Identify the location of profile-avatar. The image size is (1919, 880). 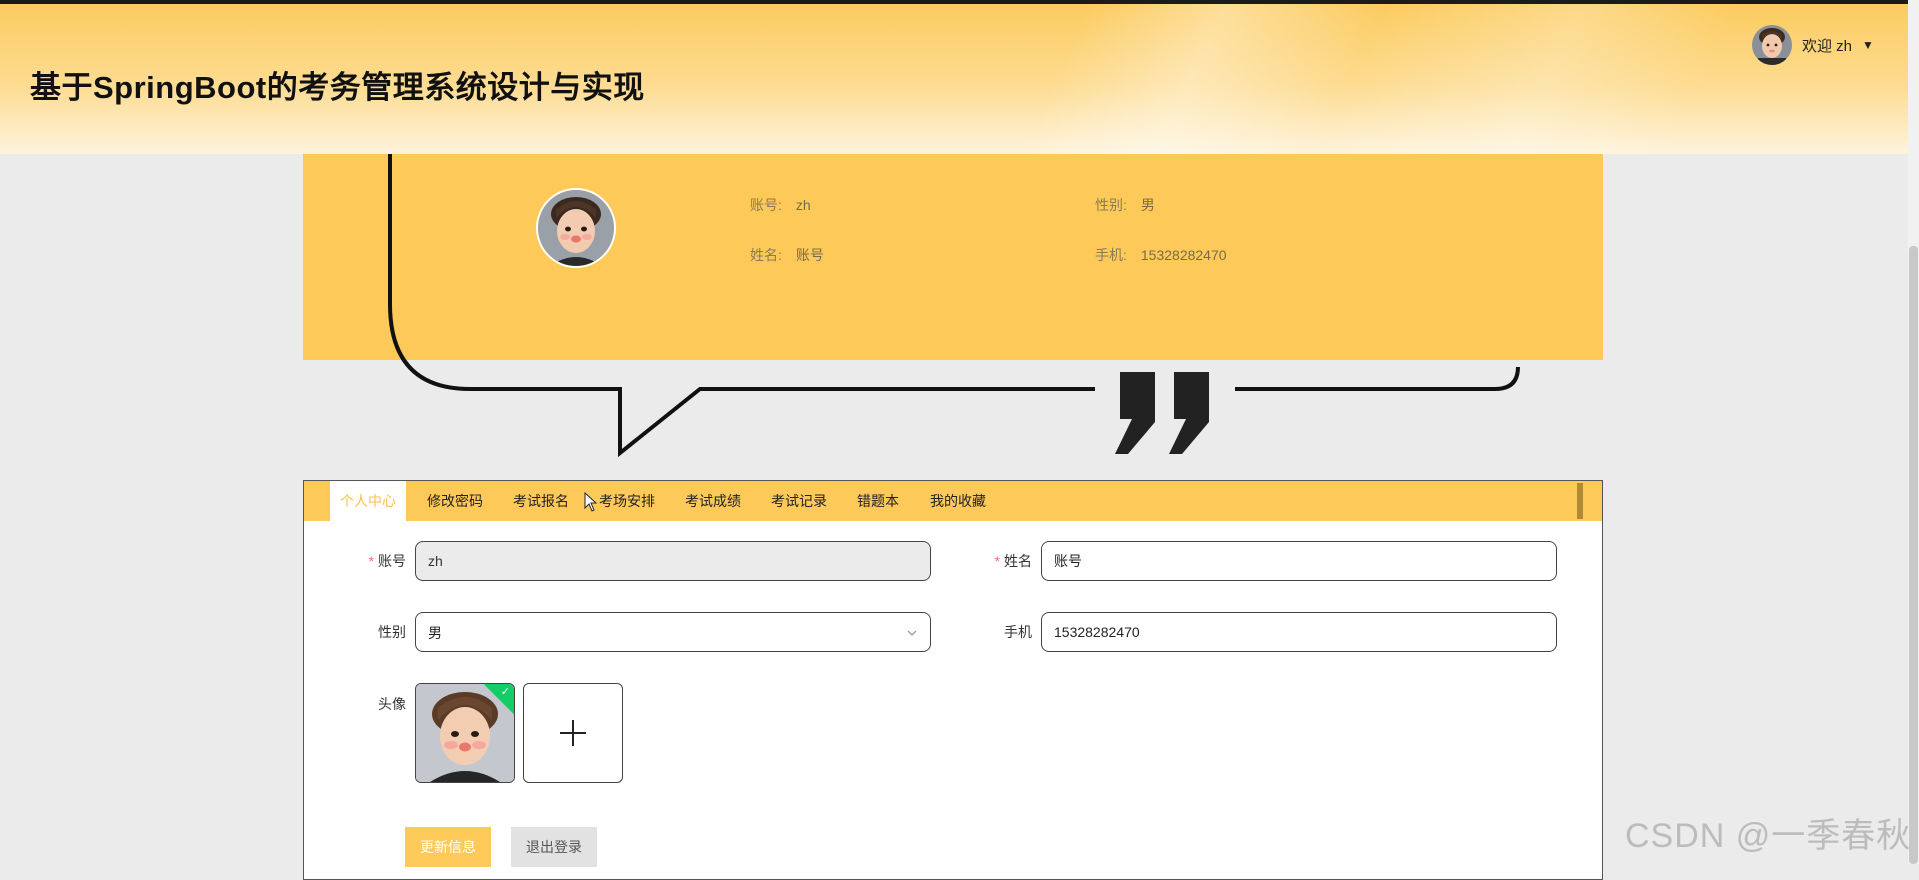
(576, 228).